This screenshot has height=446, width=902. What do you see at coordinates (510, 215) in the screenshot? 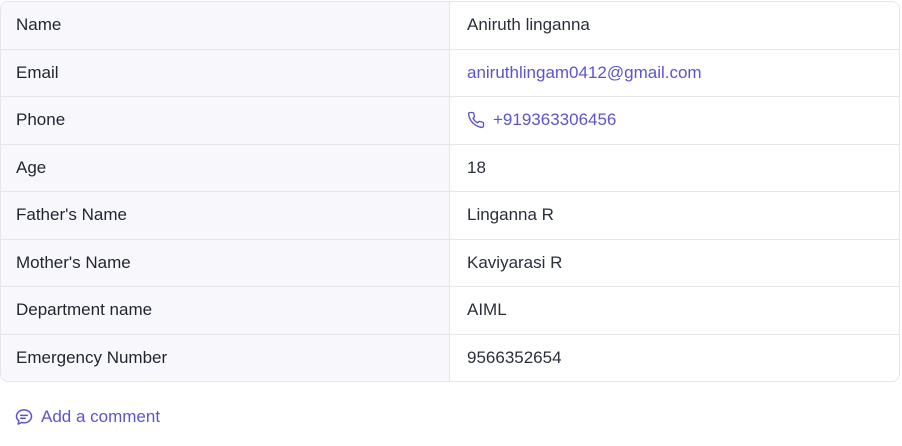
I see `row-value: Linganna R` at bounding box center [510, 215].